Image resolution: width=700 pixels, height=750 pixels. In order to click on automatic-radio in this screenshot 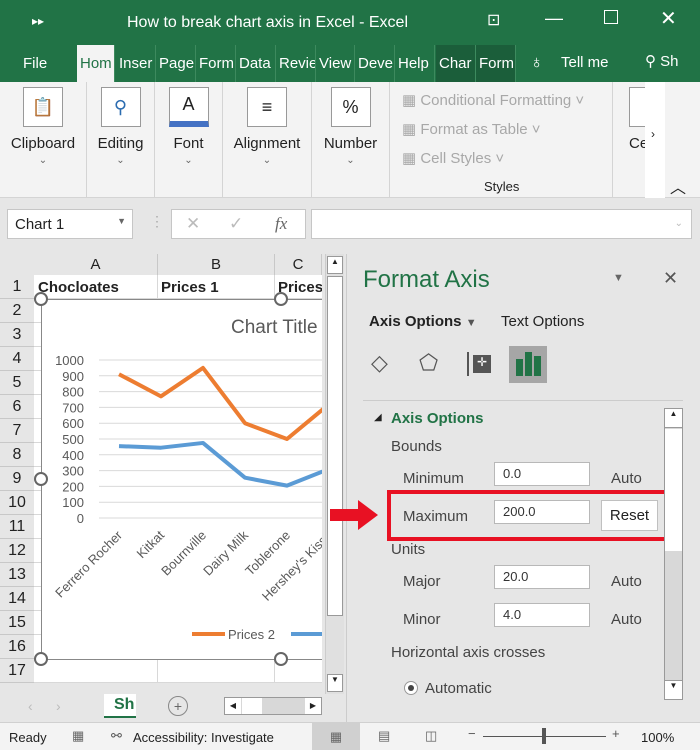, I will do `click(411, 688)`.